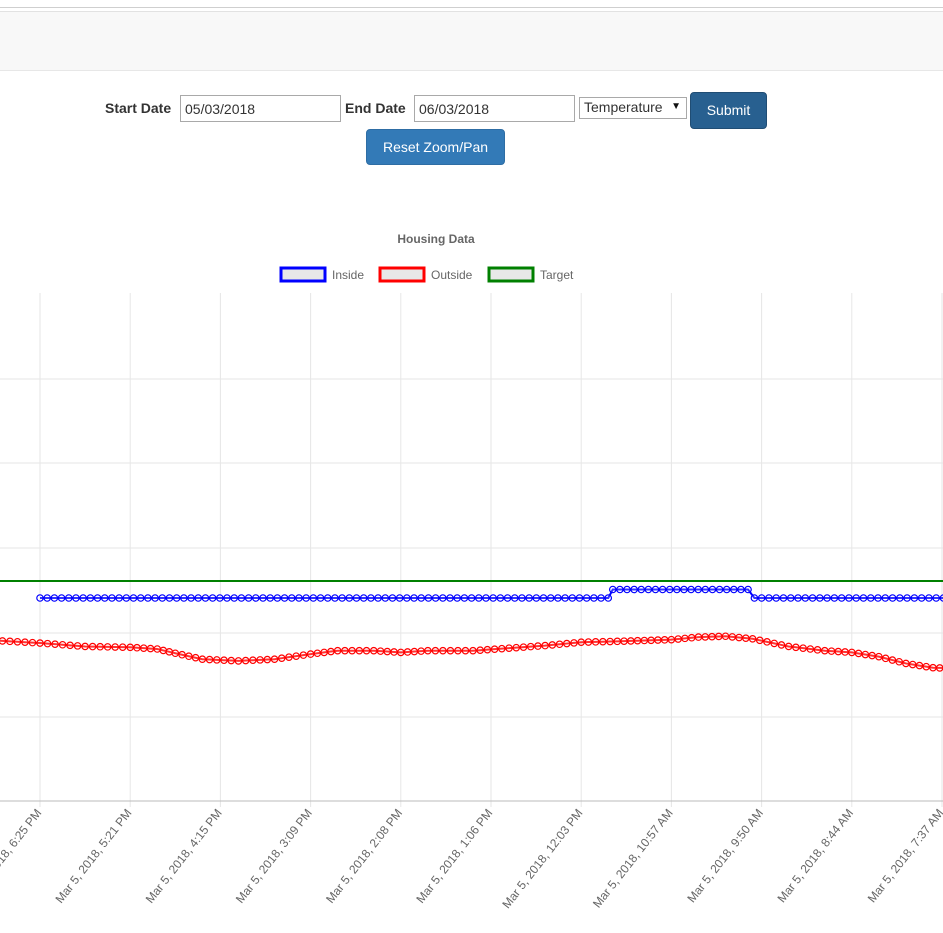  What do you see at coordinates (348, 275) in the screenshot?
I see `legend-label-inside: Inside` at bounding box center [348, 275].